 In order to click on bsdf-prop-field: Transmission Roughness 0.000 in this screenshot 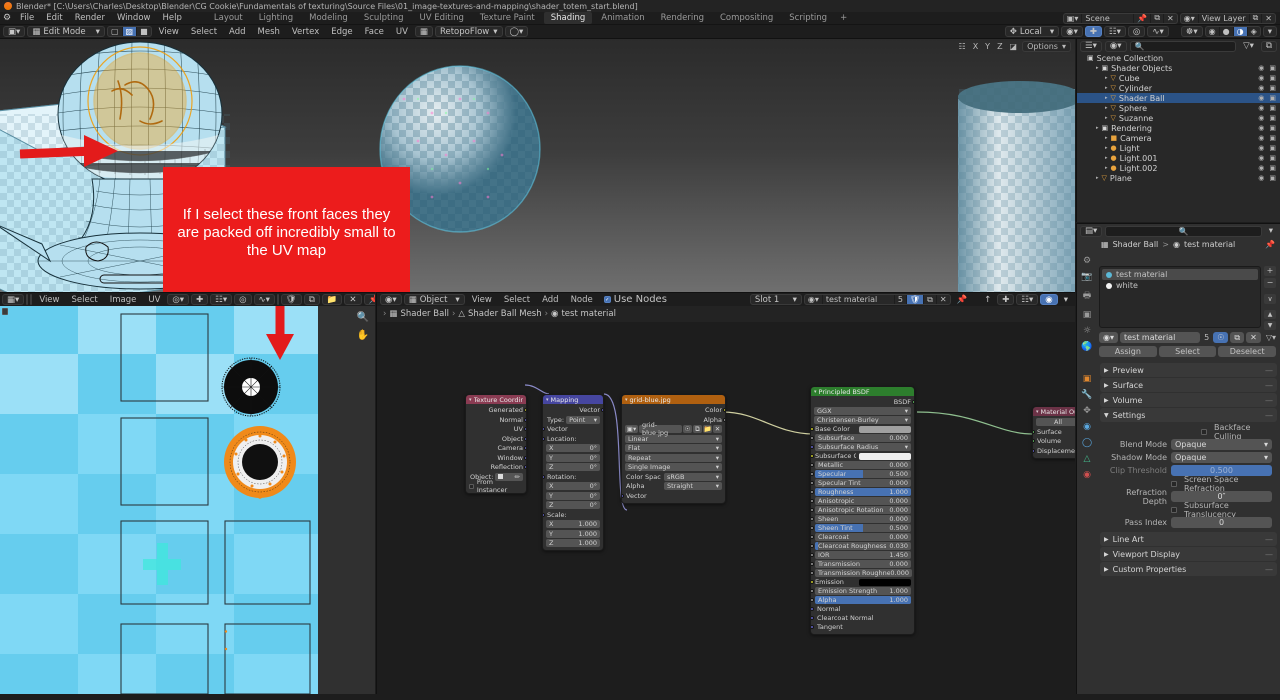, I will do `click(863, 573)`.